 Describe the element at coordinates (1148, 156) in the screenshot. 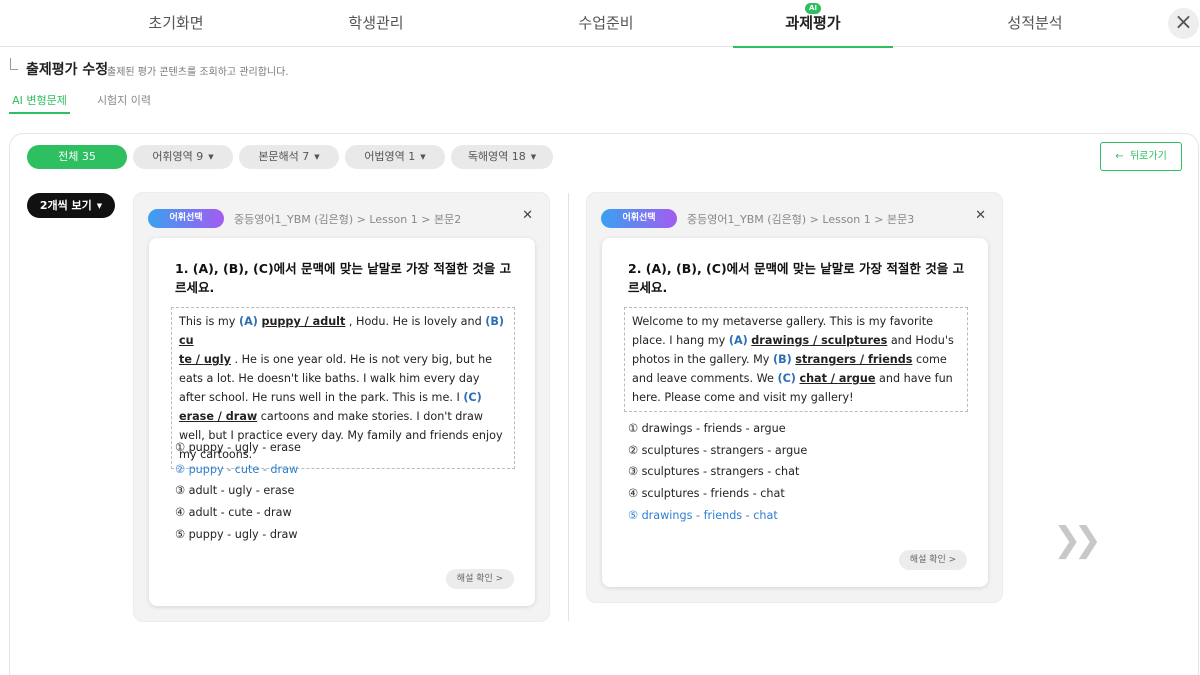

I see `back-button-label: 뒤로가기` at that location.